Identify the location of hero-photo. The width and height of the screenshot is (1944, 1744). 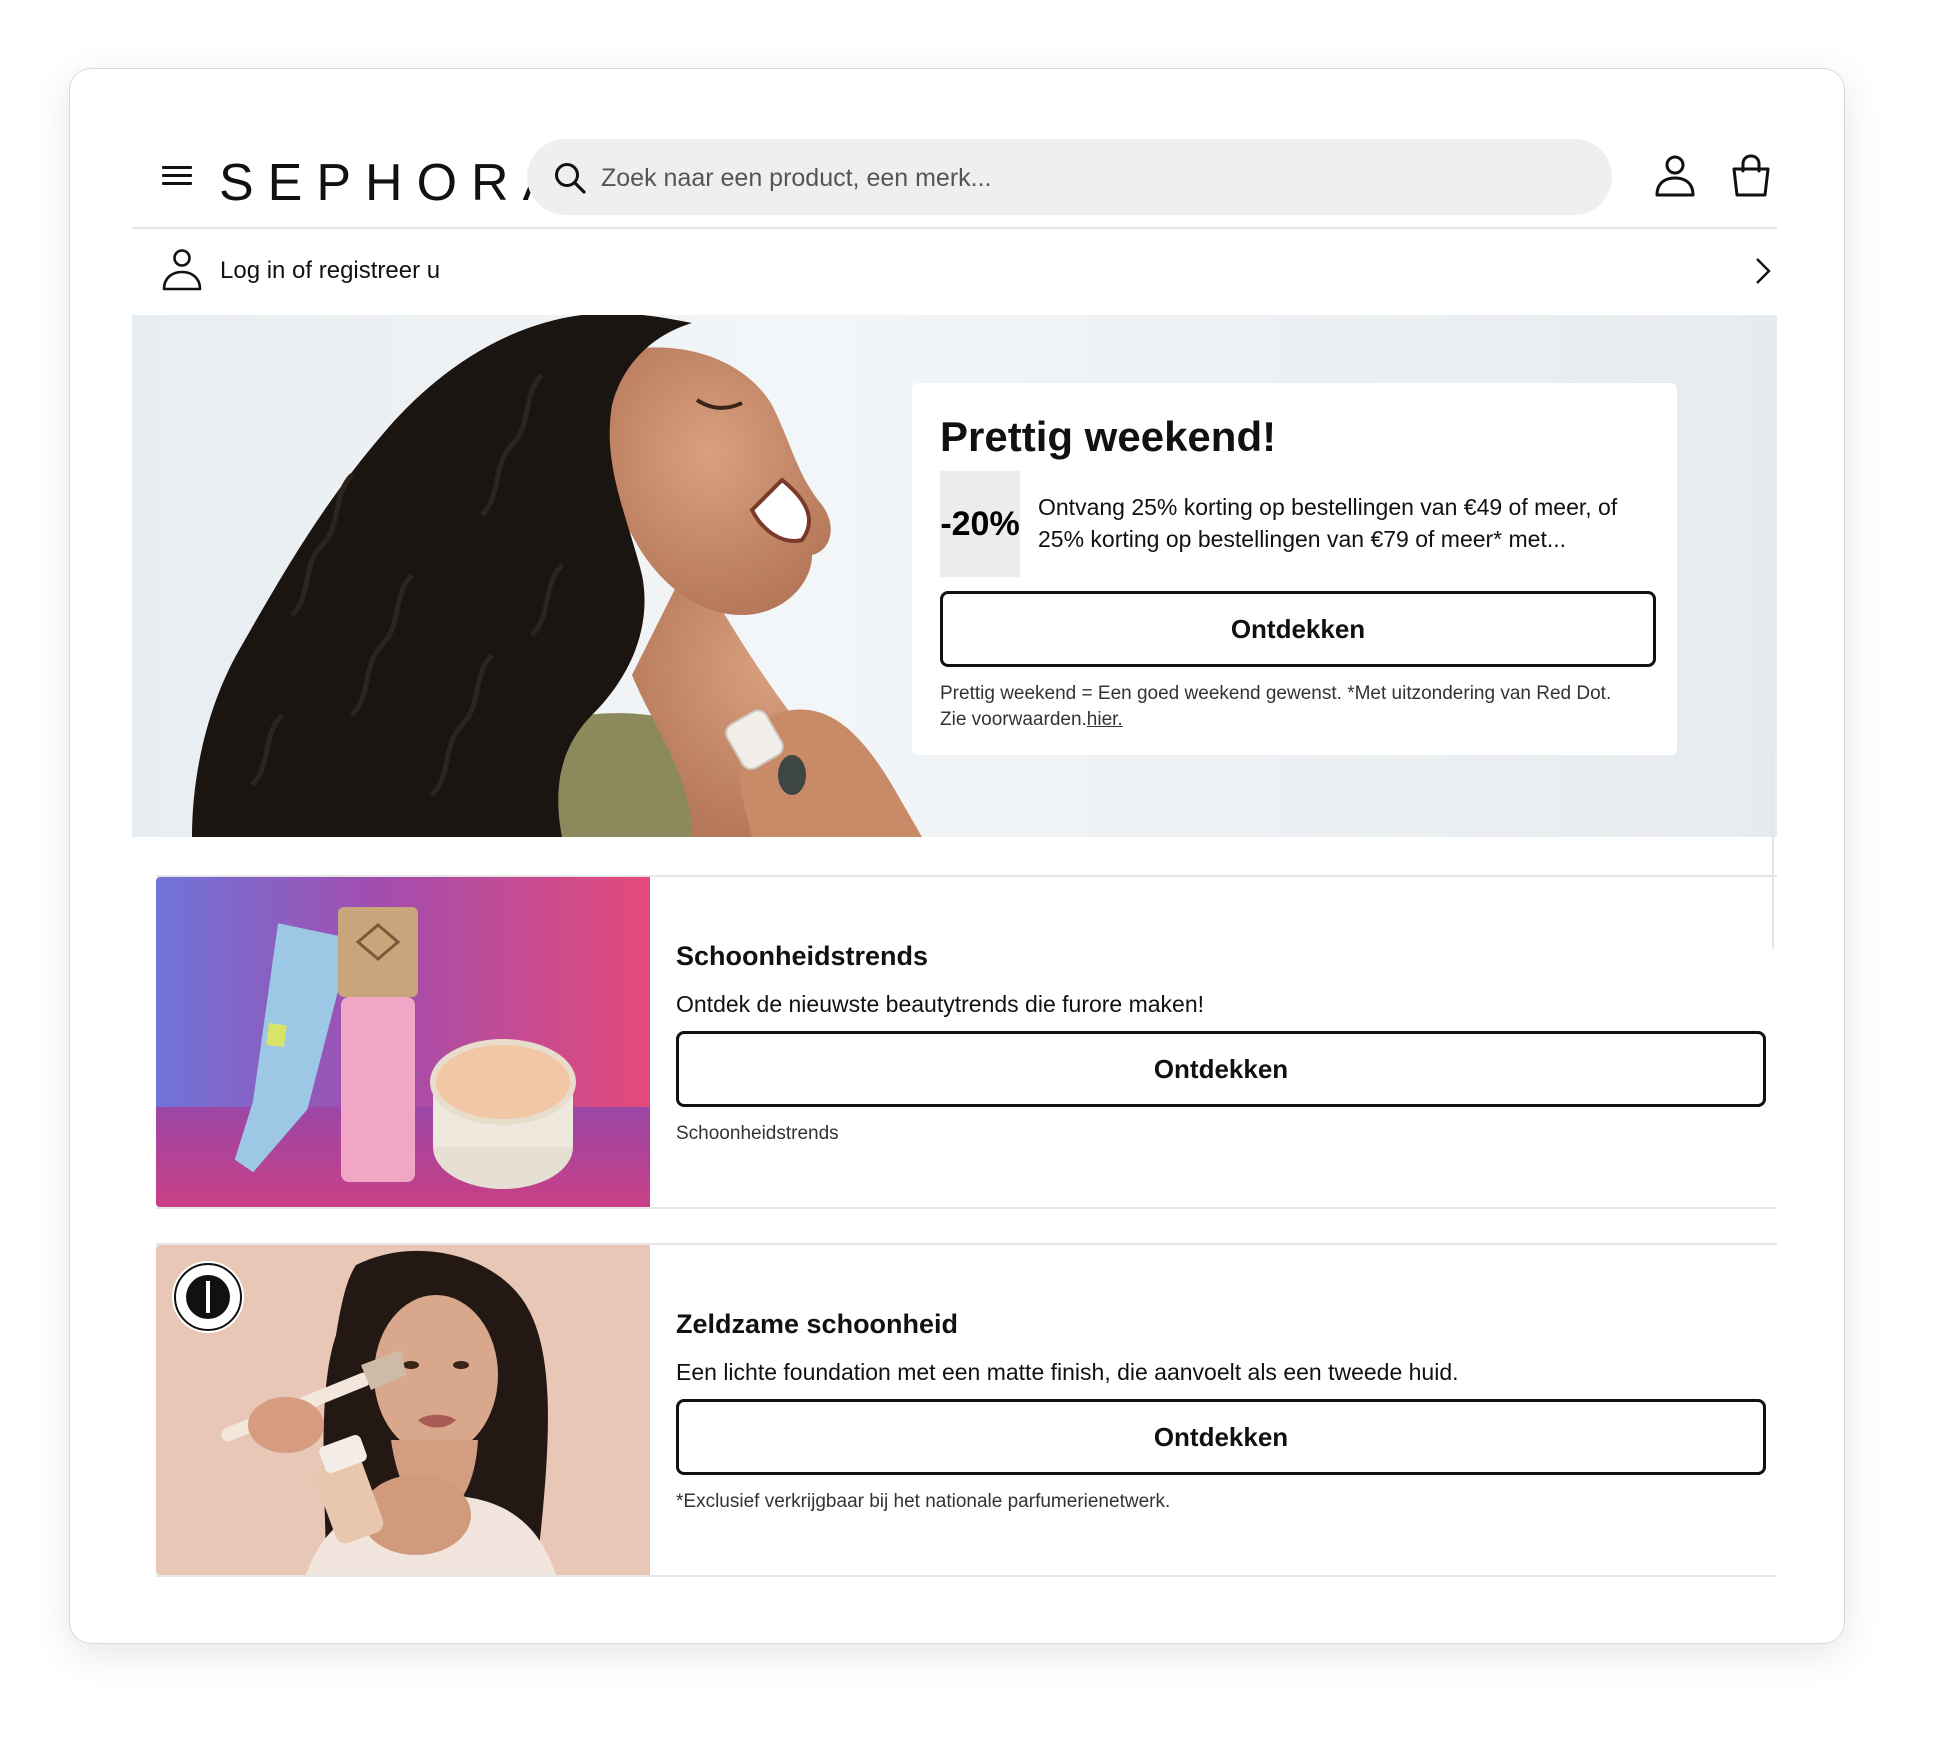
(557, 576).